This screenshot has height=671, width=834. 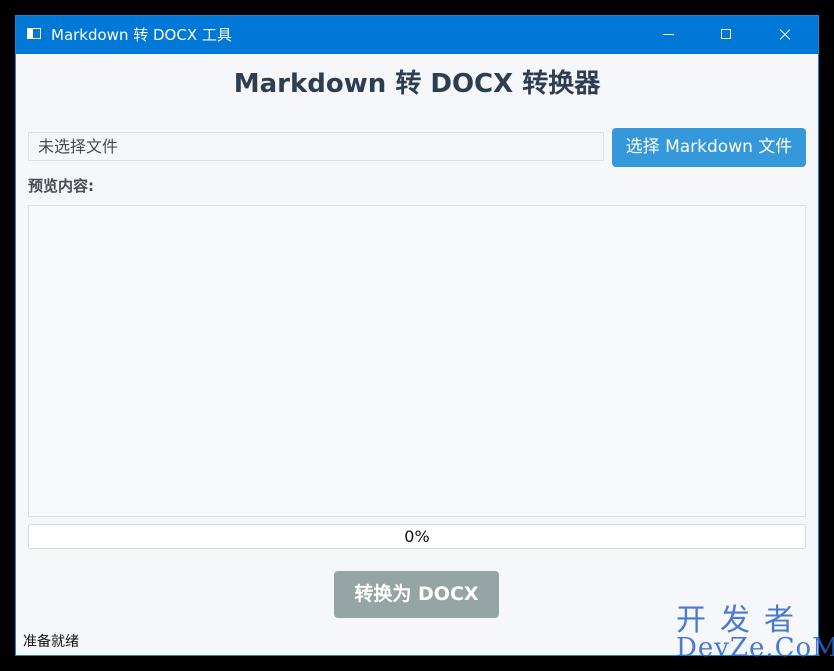 What do you see at coordinates (141, 35) in the screenshot?
I see `window-title: Markdown 转 DOCX 工具` at bounding box center [141, 35].